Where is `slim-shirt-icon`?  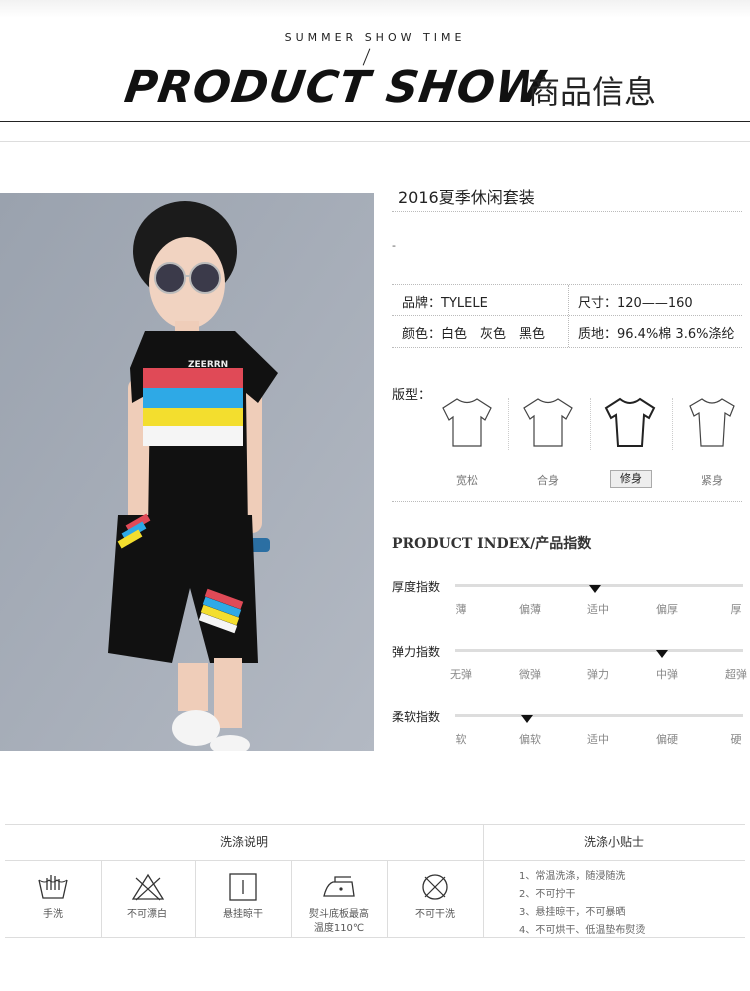
slim-shirt-icon is located at coordinates (630, 422).